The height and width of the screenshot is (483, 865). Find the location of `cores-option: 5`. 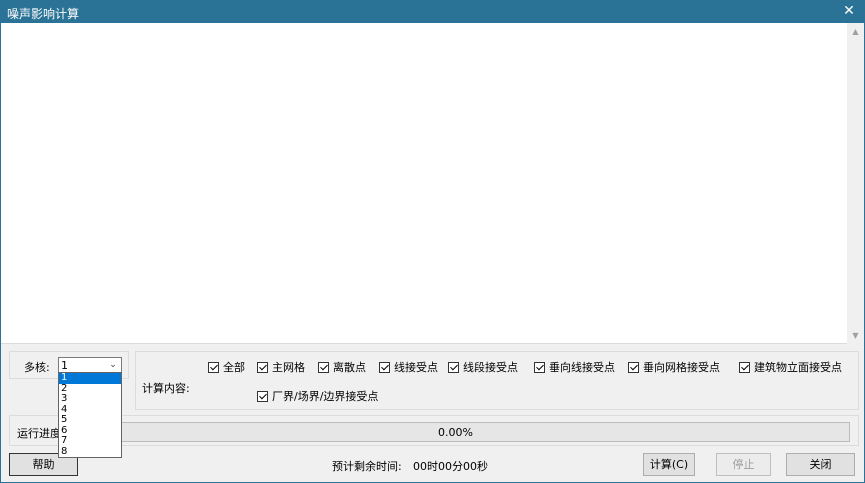

cores-option: 5 is located at coordinates (90, 420).